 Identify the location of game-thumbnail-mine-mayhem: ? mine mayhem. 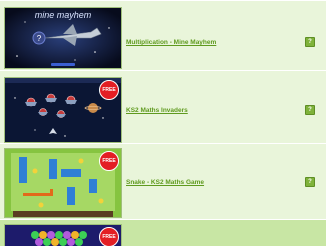
(63, 38).